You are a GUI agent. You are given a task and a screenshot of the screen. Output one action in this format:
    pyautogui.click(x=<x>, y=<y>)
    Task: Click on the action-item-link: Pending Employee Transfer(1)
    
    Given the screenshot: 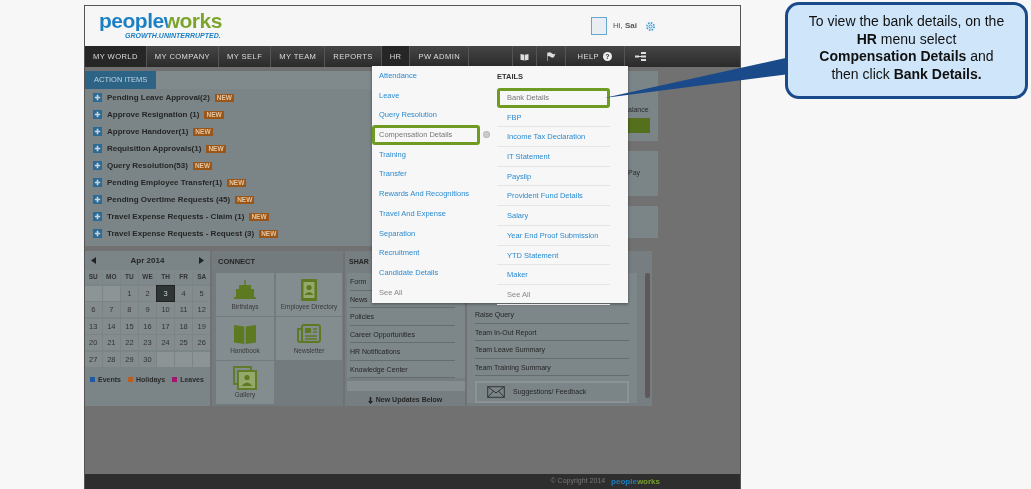 What is the action you would take?
    pyautogui.click(x=165, y=182)
    